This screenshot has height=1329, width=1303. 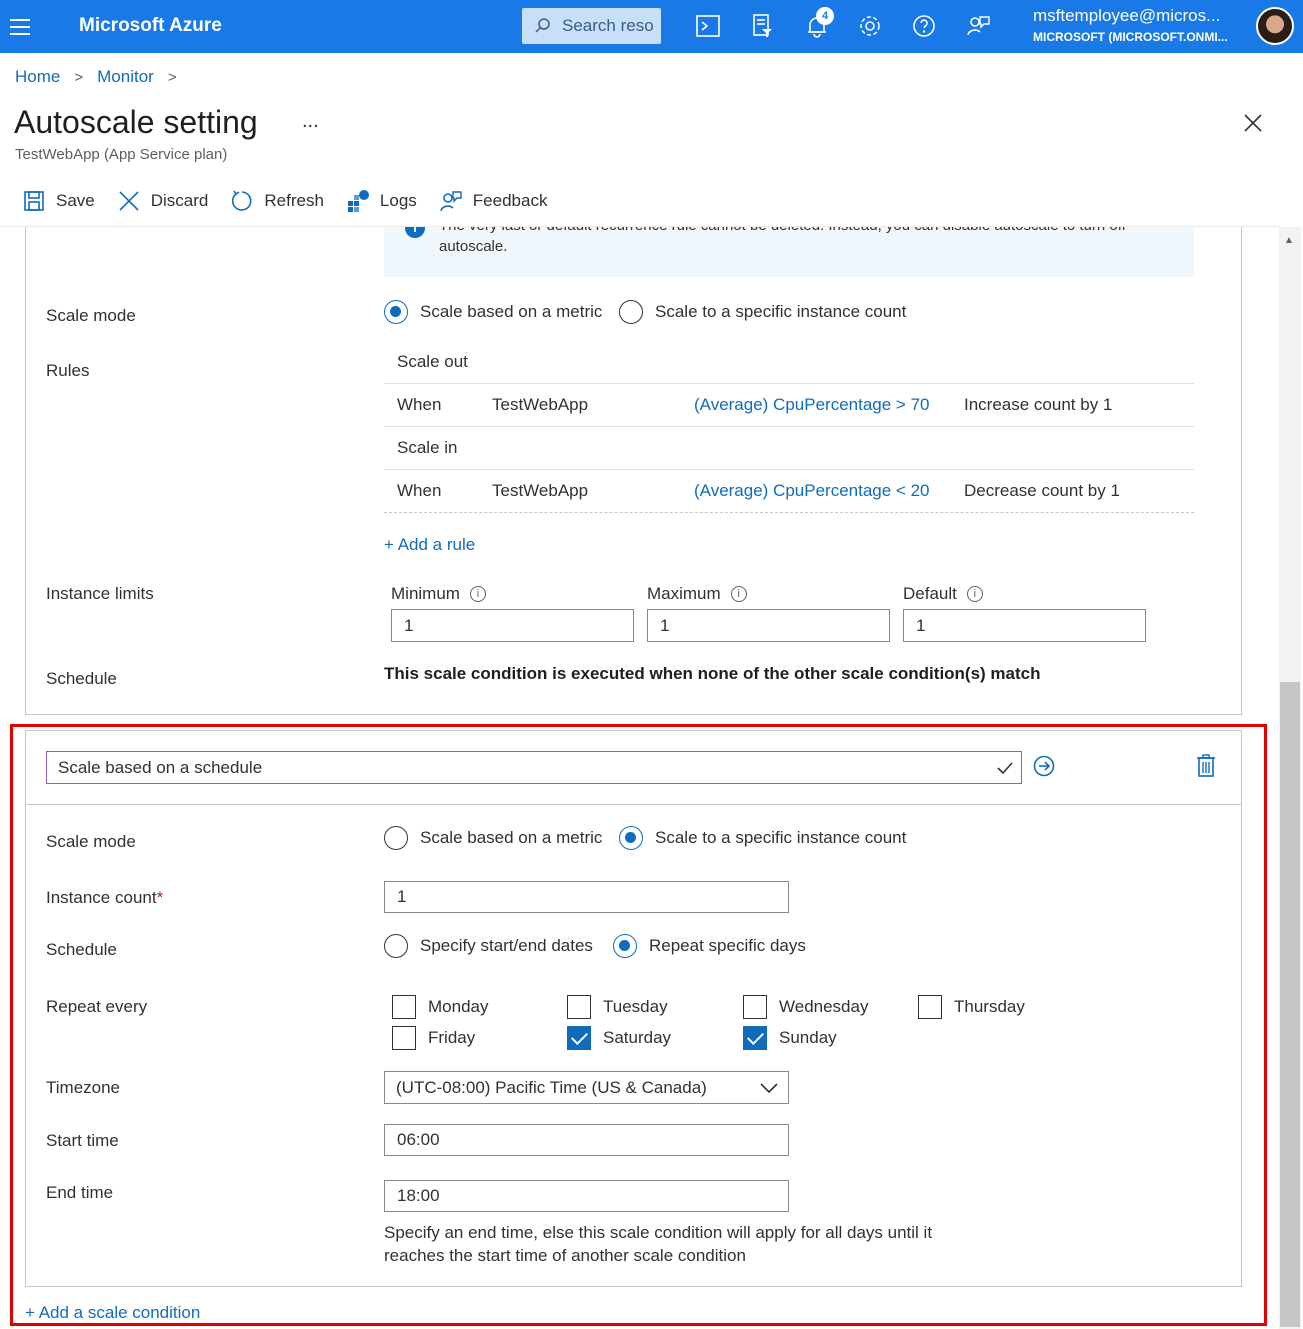 I want to click on minimum-label: Minimum i, so click(x=438, y=594).